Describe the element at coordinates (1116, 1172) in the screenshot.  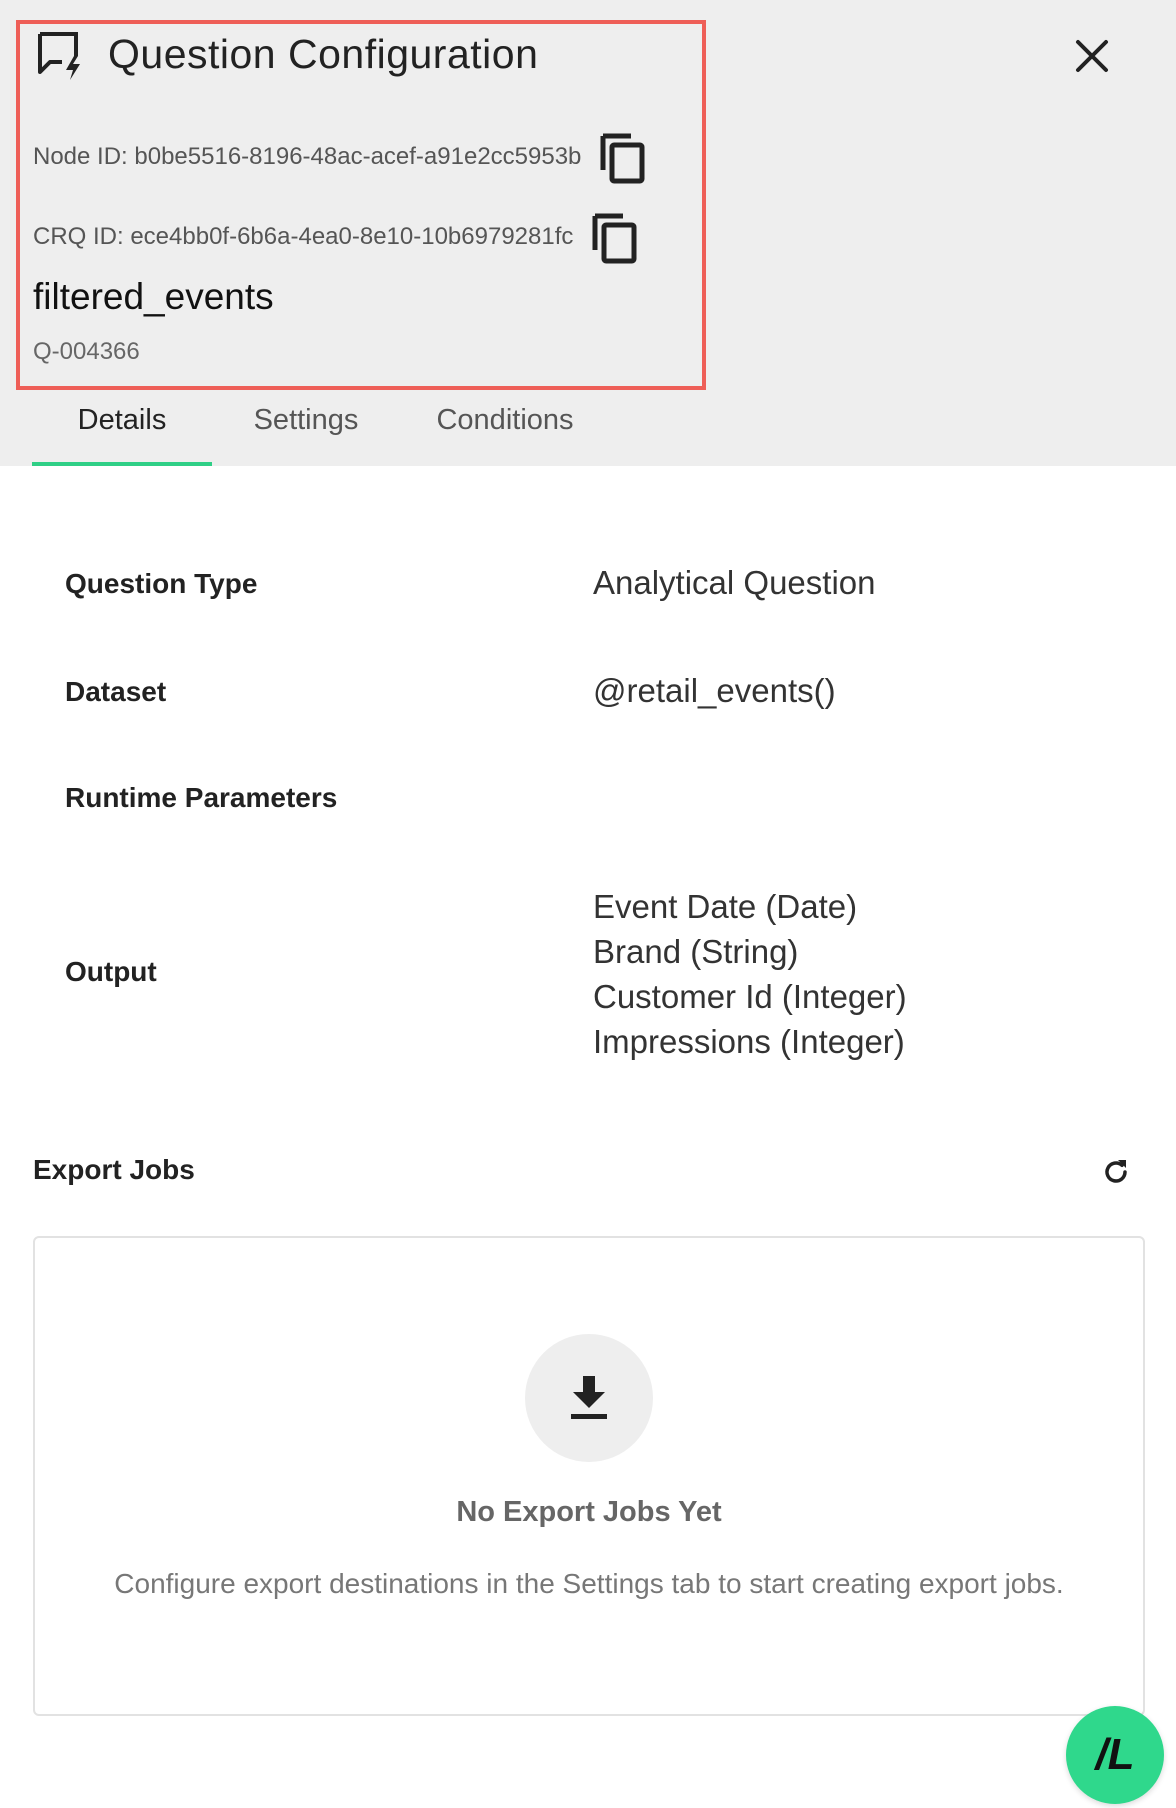
I see `refresh-icon` at that location.